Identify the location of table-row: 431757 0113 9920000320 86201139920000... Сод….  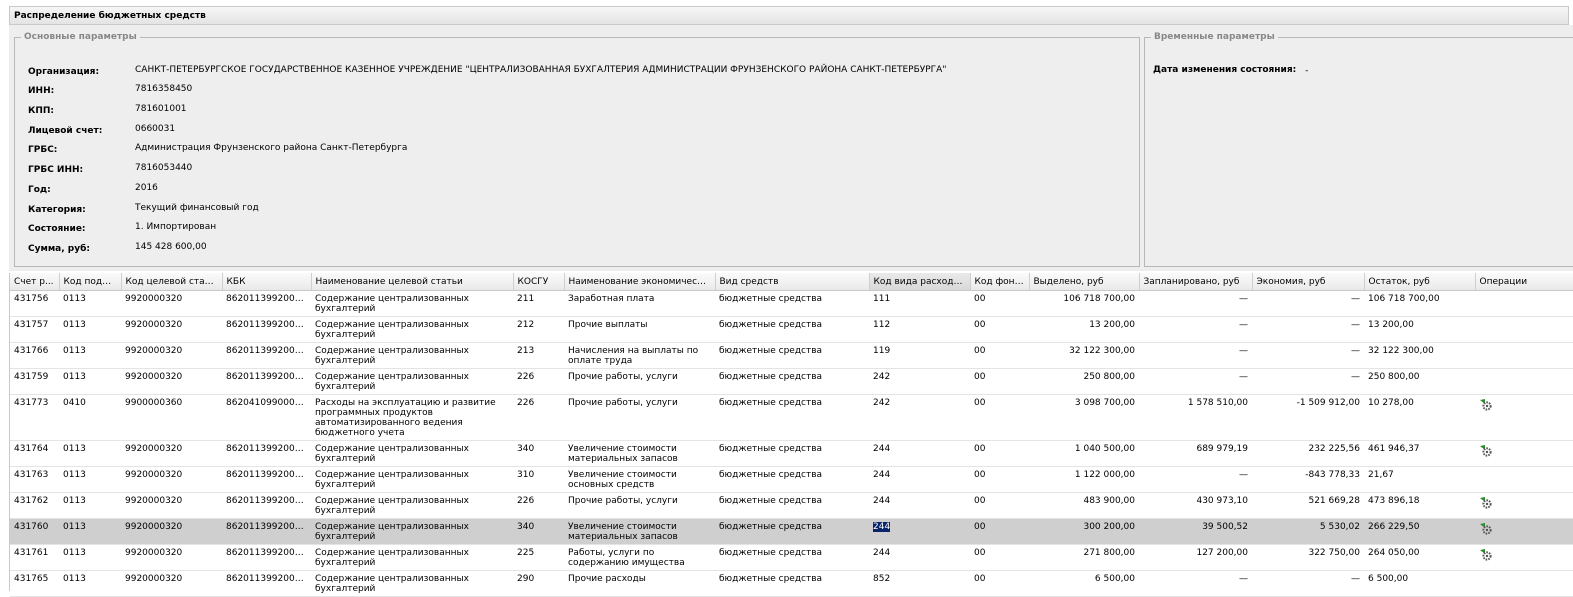
(791, 329).